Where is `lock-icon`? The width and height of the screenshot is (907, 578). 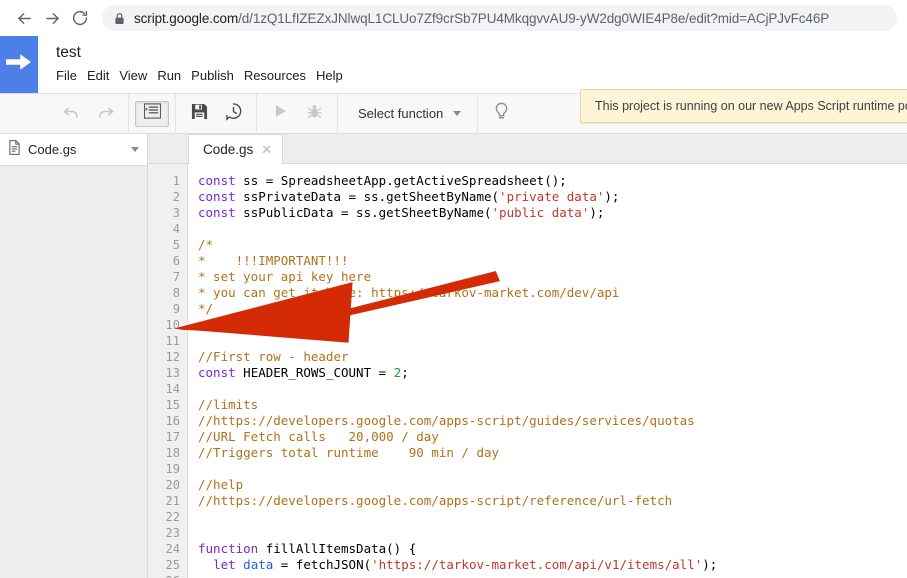 lock-icon is located at coordinates (119, 18).